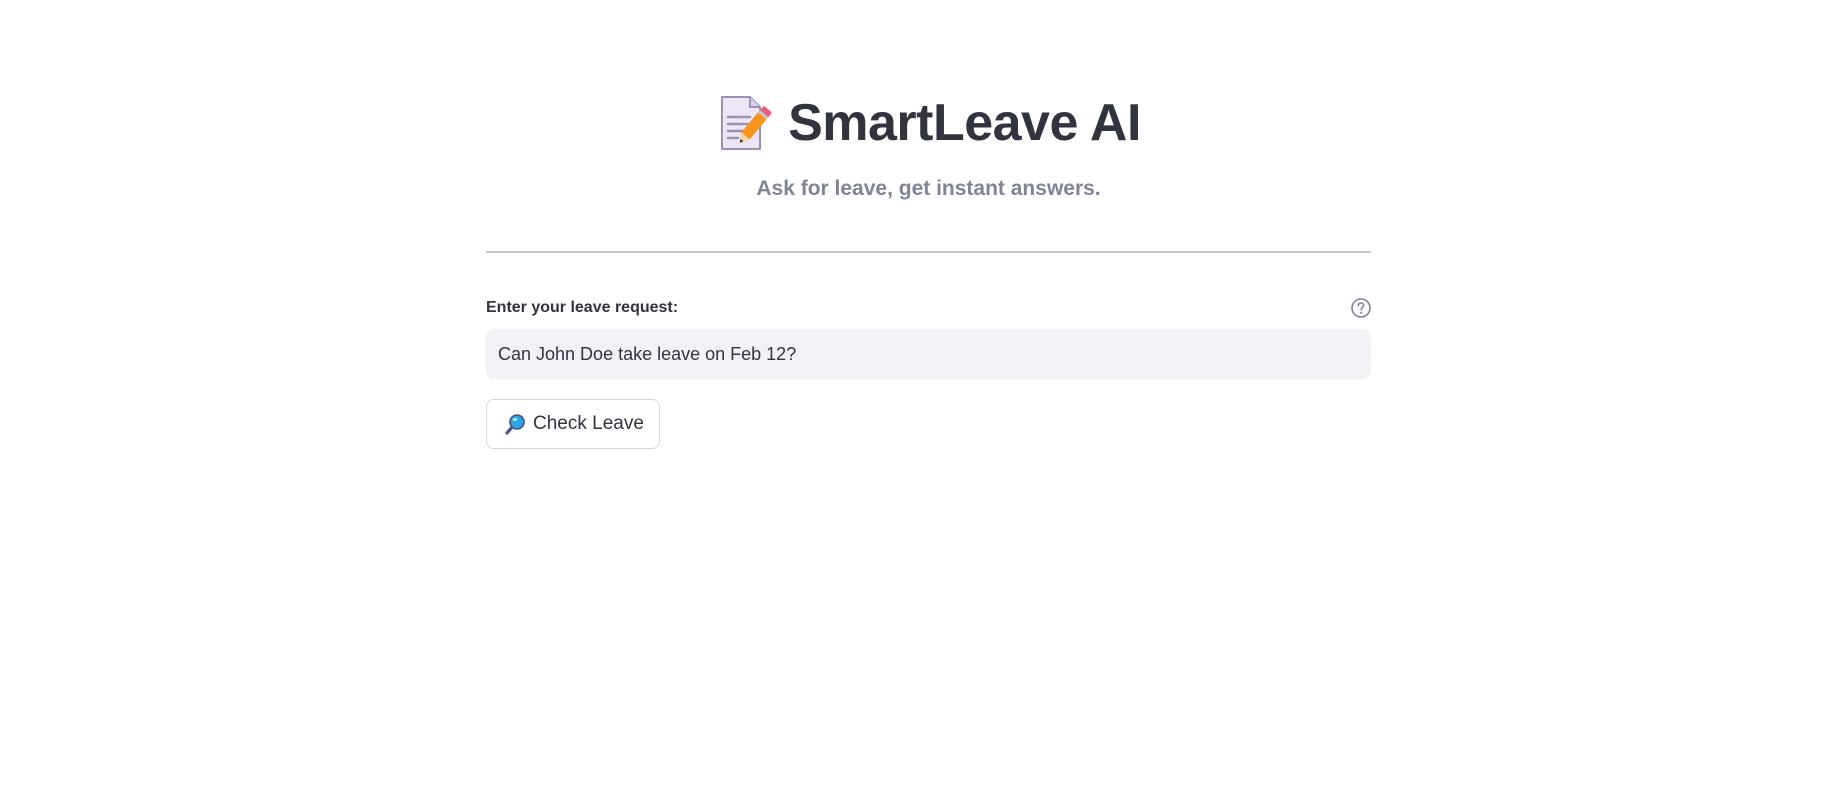 This screenshot has height=801, width=1847. What do you see at coordinates (928, 252) in the screenshot?
I see `divider` at bounding box center [928, 252].